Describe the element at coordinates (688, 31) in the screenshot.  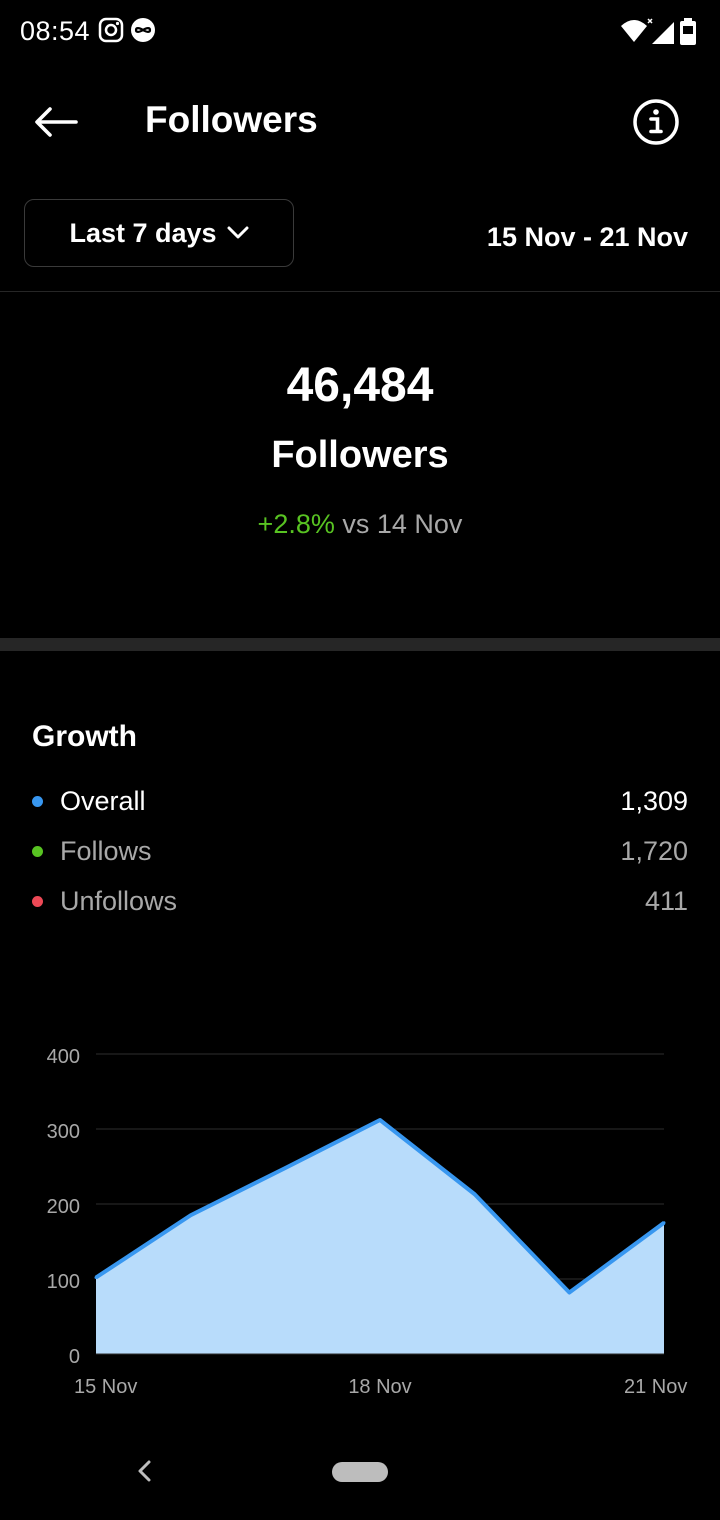
I see `battery-icon` at that location.